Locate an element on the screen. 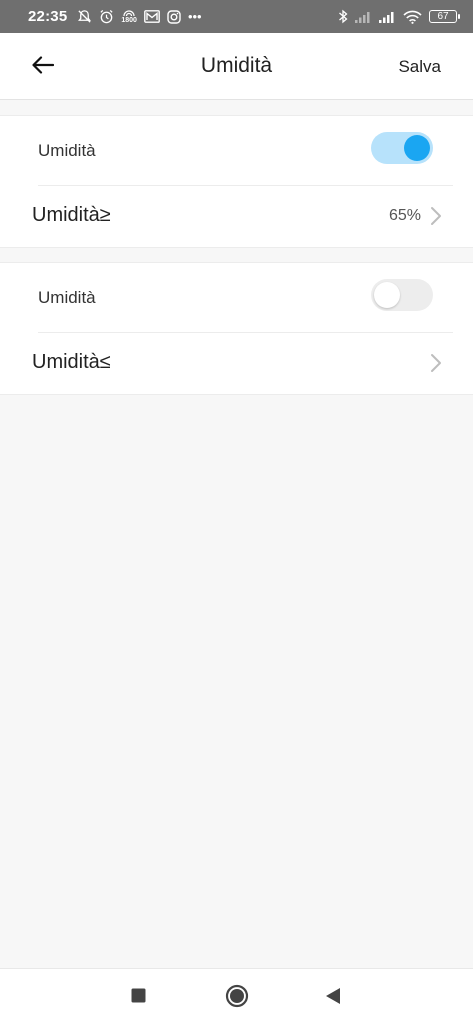 This screenshot has width=473, height=1024. hotspot-icon: 1800 is located at coordinates (129, 16).